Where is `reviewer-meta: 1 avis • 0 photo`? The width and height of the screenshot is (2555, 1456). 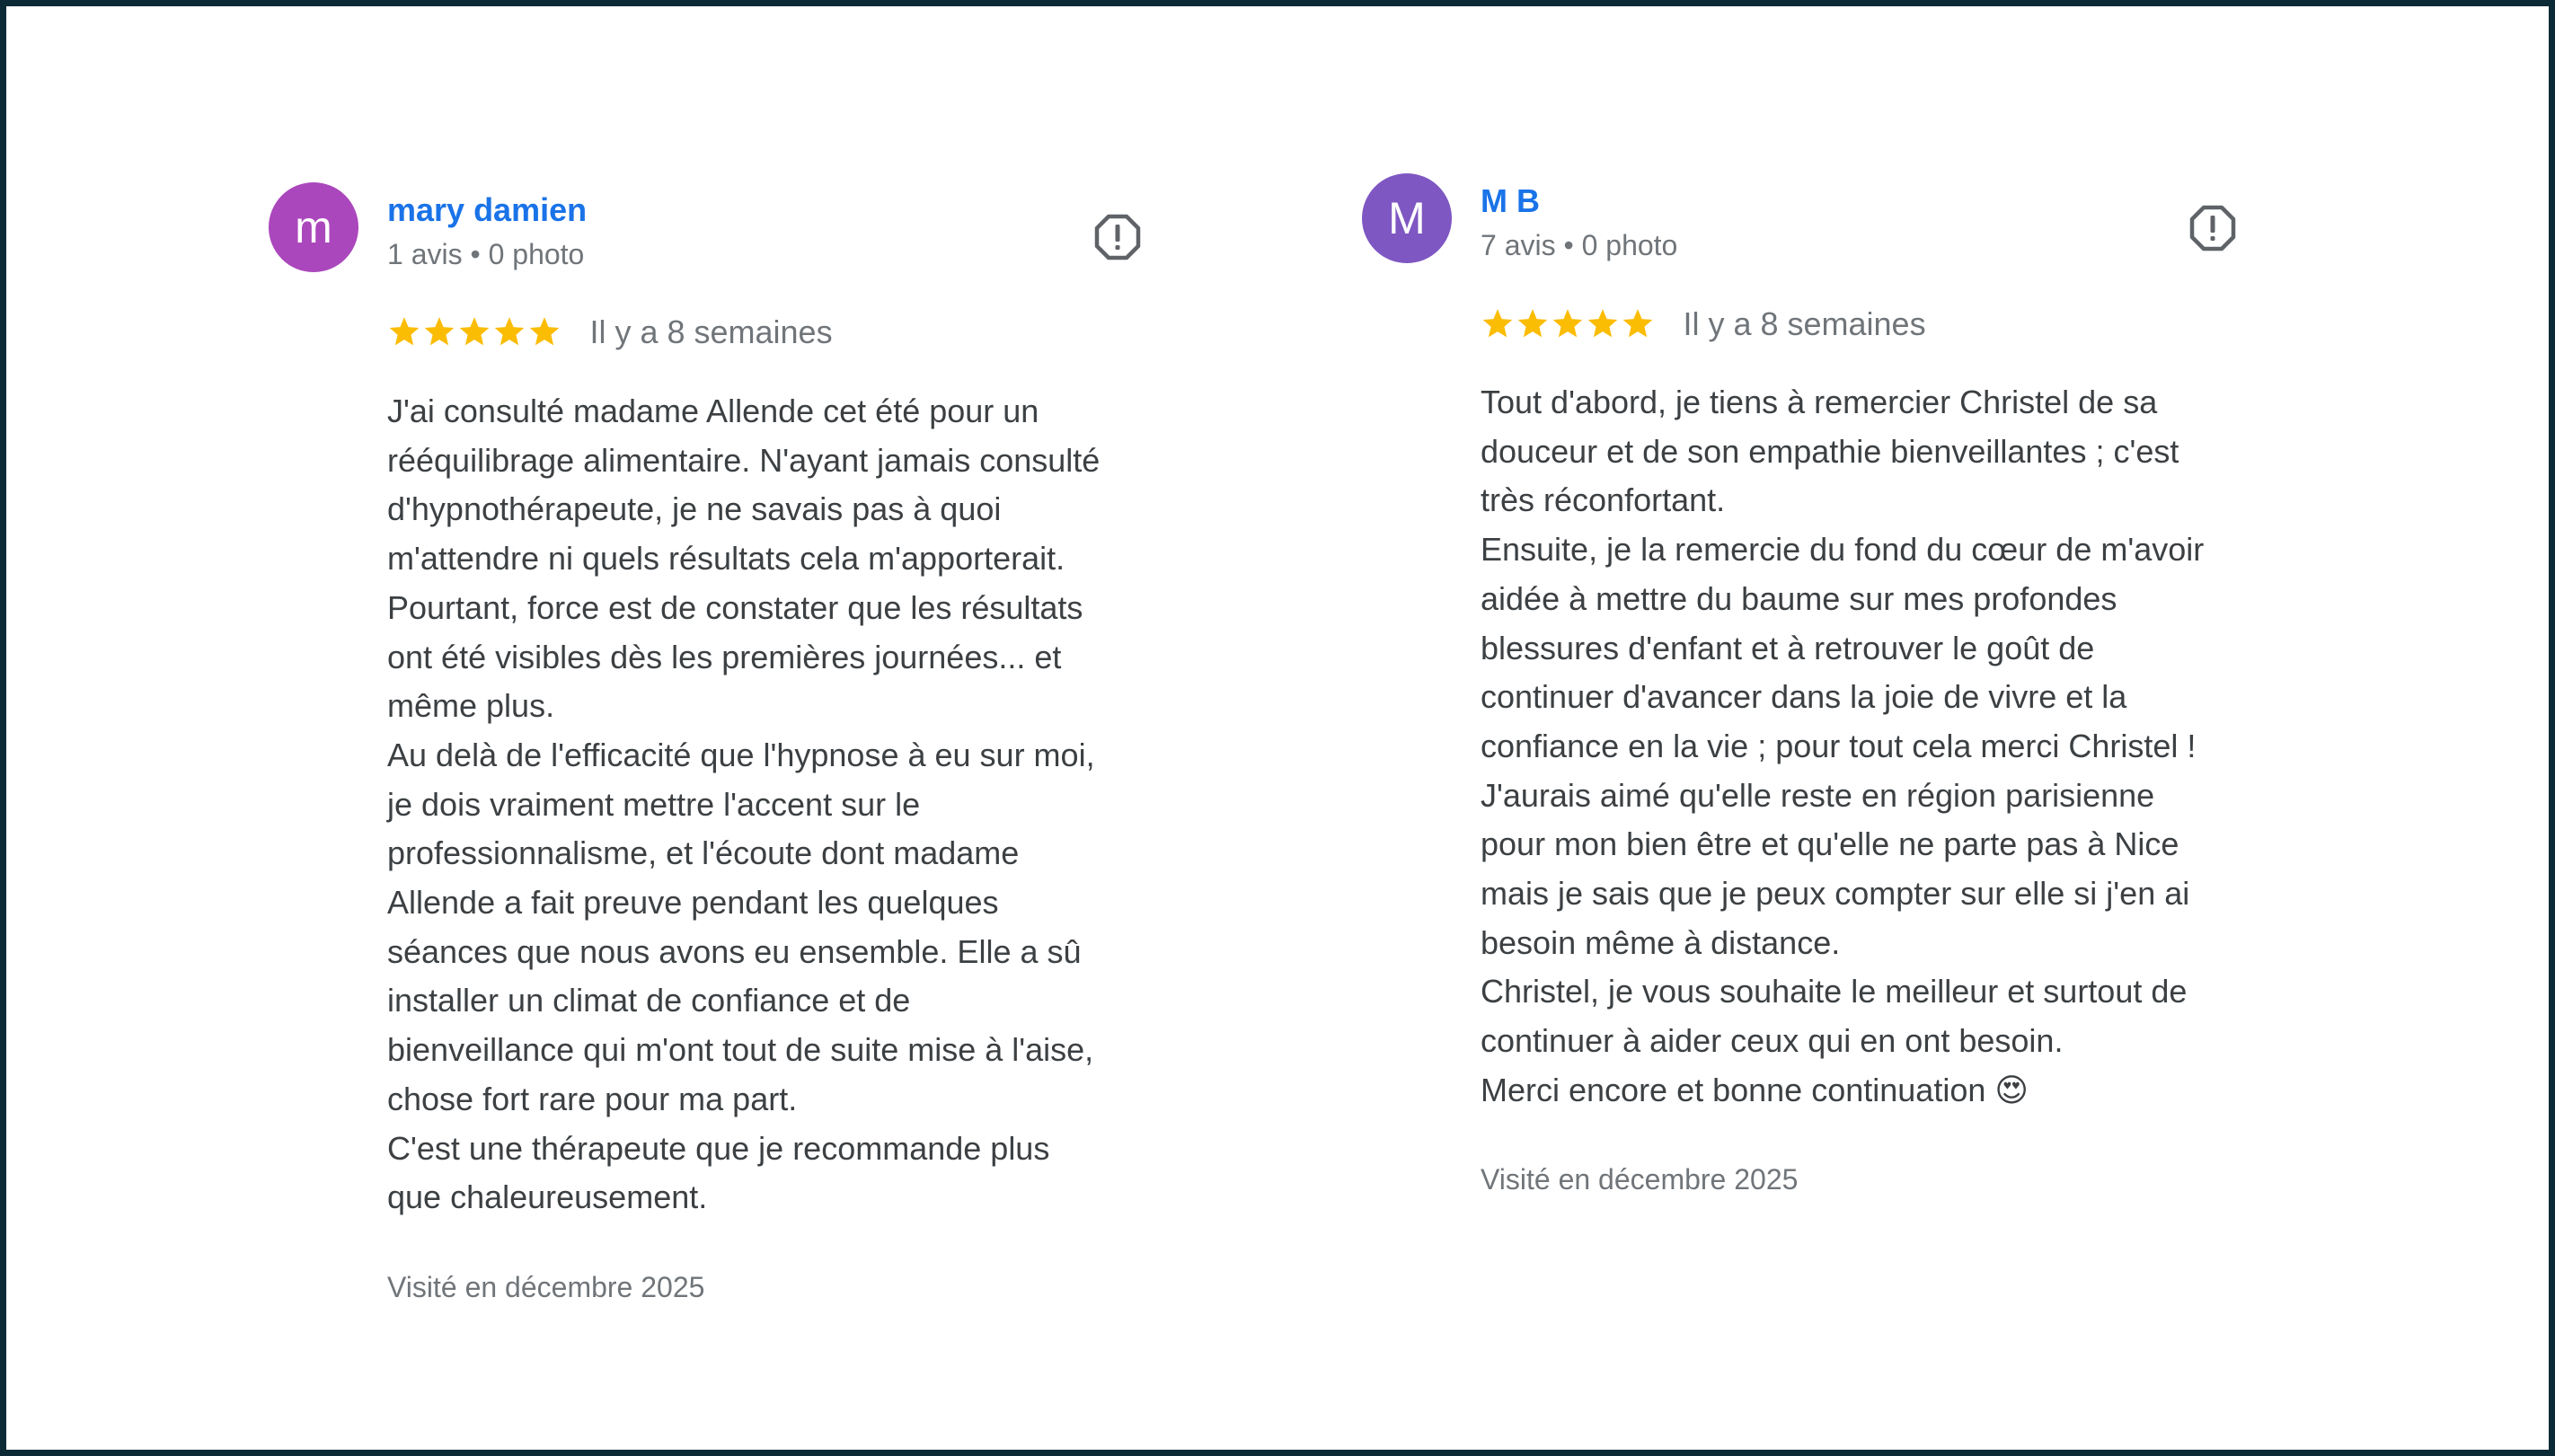 reviewer-meta: 1 avis • 0 photo is located at coordinates (486, 254).